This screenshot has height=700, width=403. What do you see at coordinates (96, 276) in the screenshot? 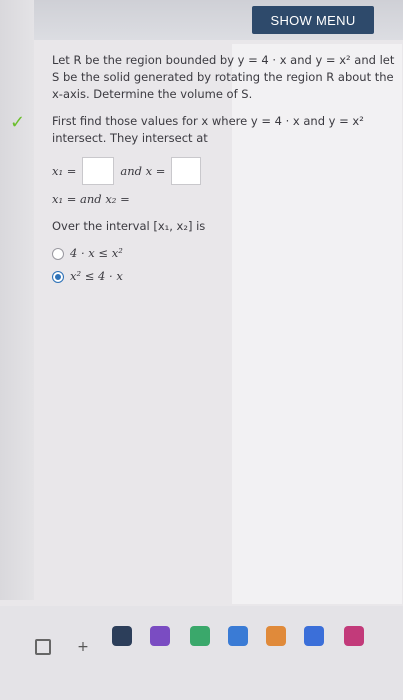
I see `option-label: x² ≤ 4 · x` at bounding box center [96, 276].